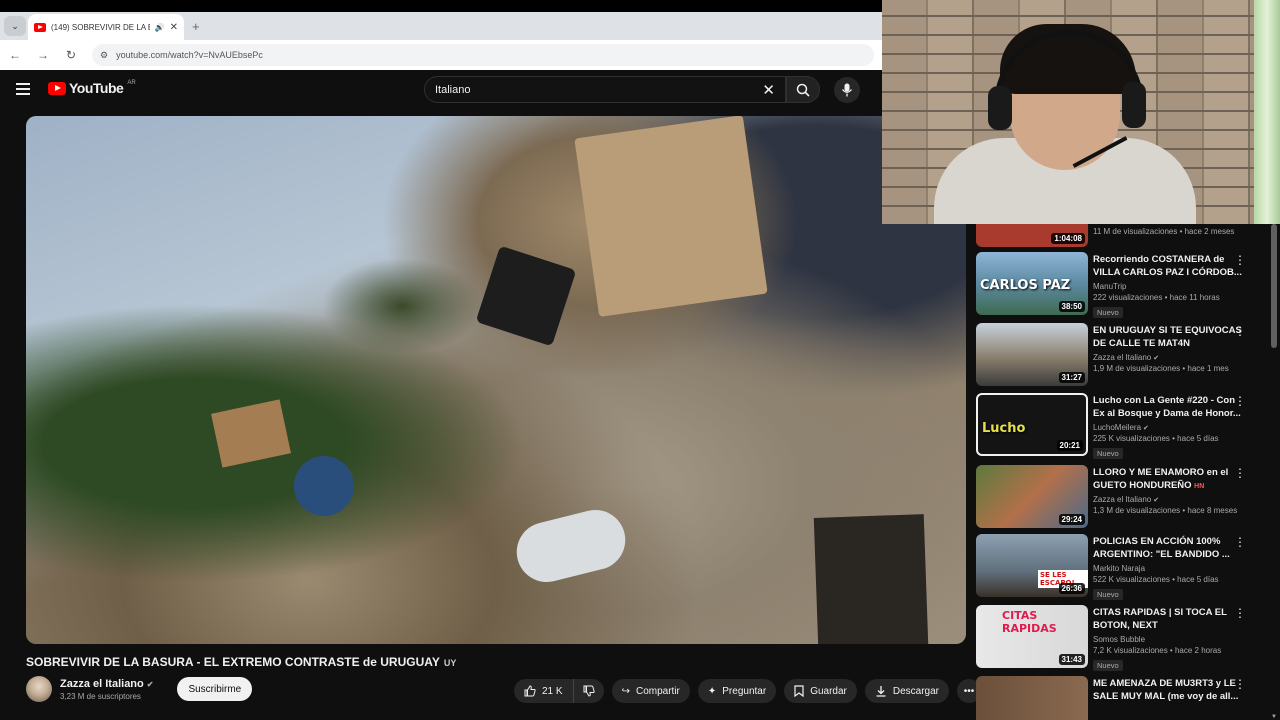  Describe the element at coordinates (1069, 445) in the screenshot. I see `video-duration: 20:21` at that location.